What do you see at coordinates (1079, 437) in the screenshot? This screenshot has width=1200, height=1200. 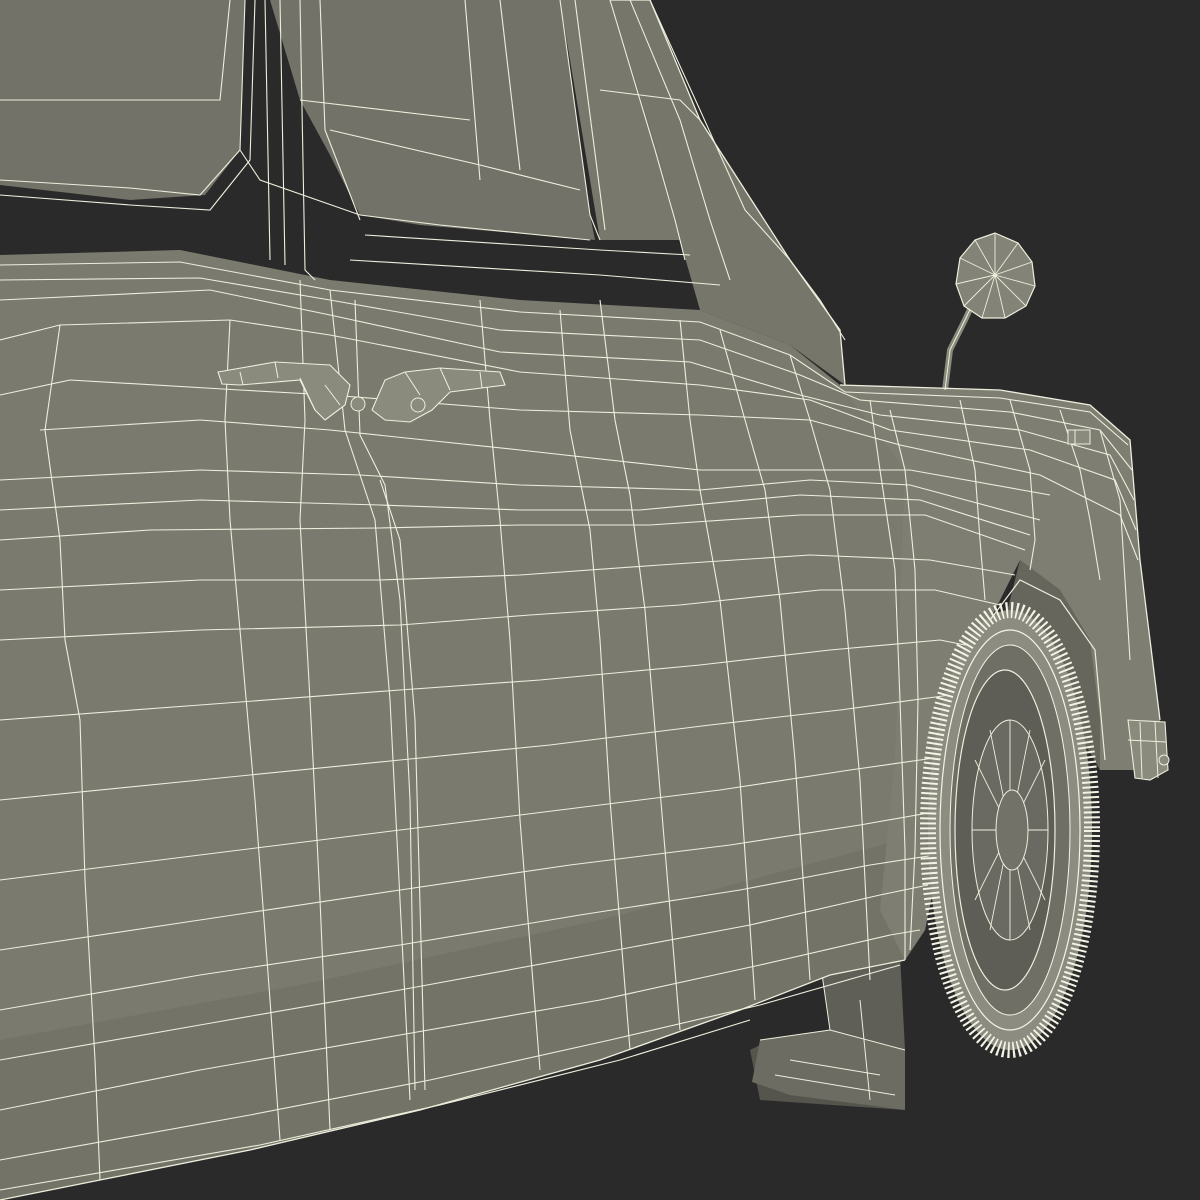 I see `indicator-lamp` at bounding box center [1079, 437].